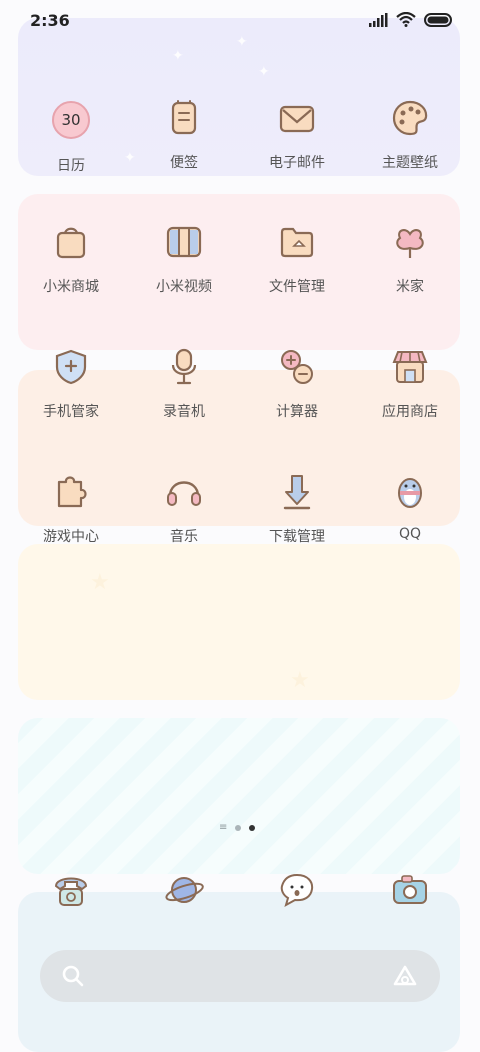 Image resolution: width=480 pixels, height=1052 pixels. I want to click on clock: 2:36, so click(50, 20).